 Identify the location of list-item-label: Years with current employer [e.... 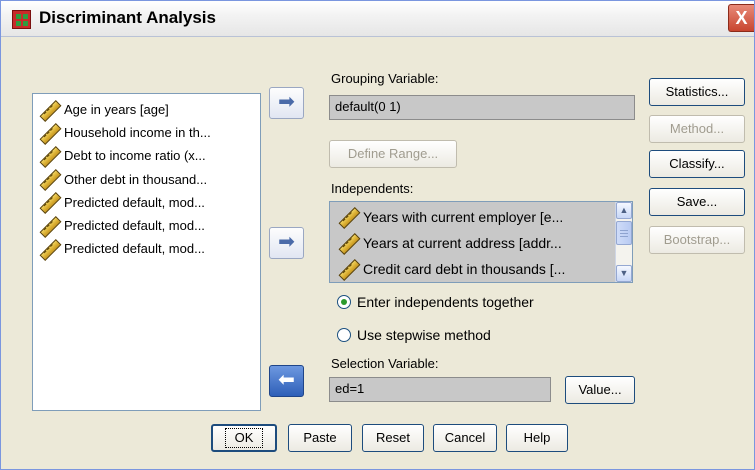
(463, 217).